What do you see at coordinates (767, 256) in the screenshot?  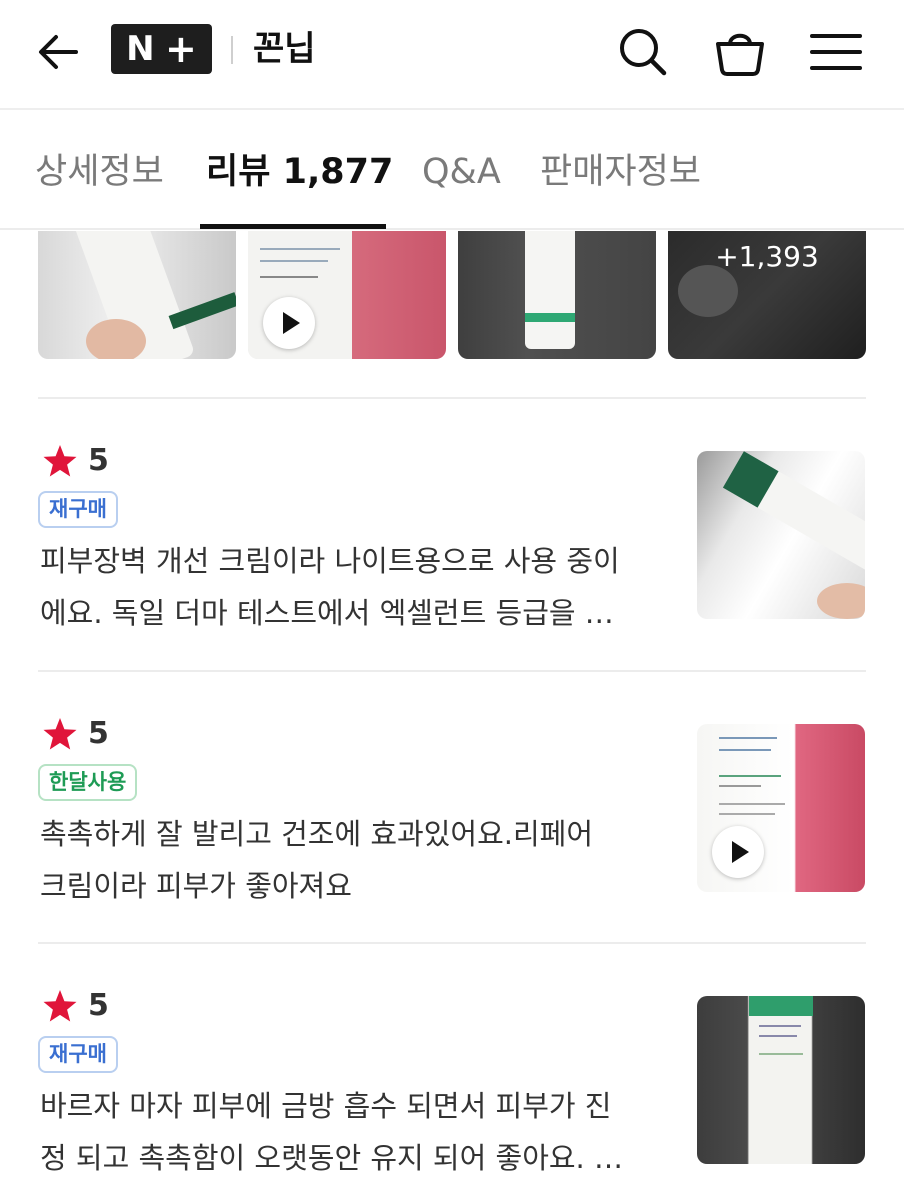 I see `more-photos-count: +1,393` at bounding box center [767, 256].